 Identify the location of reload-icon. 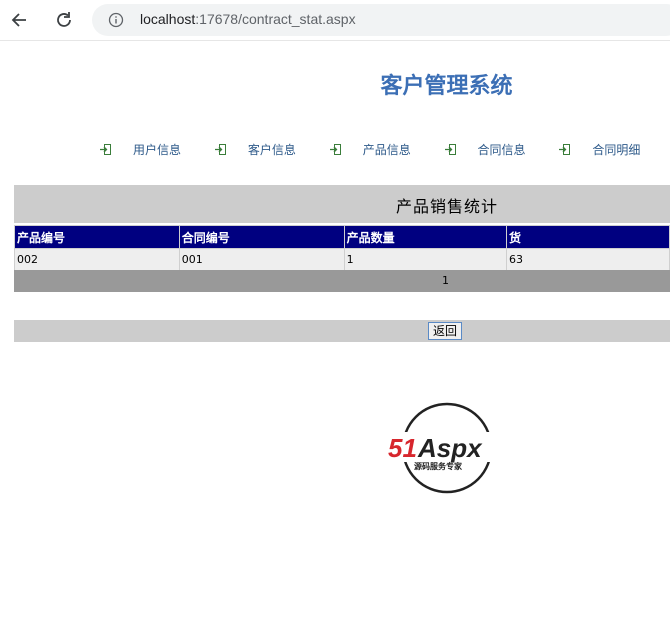
(64, 19).